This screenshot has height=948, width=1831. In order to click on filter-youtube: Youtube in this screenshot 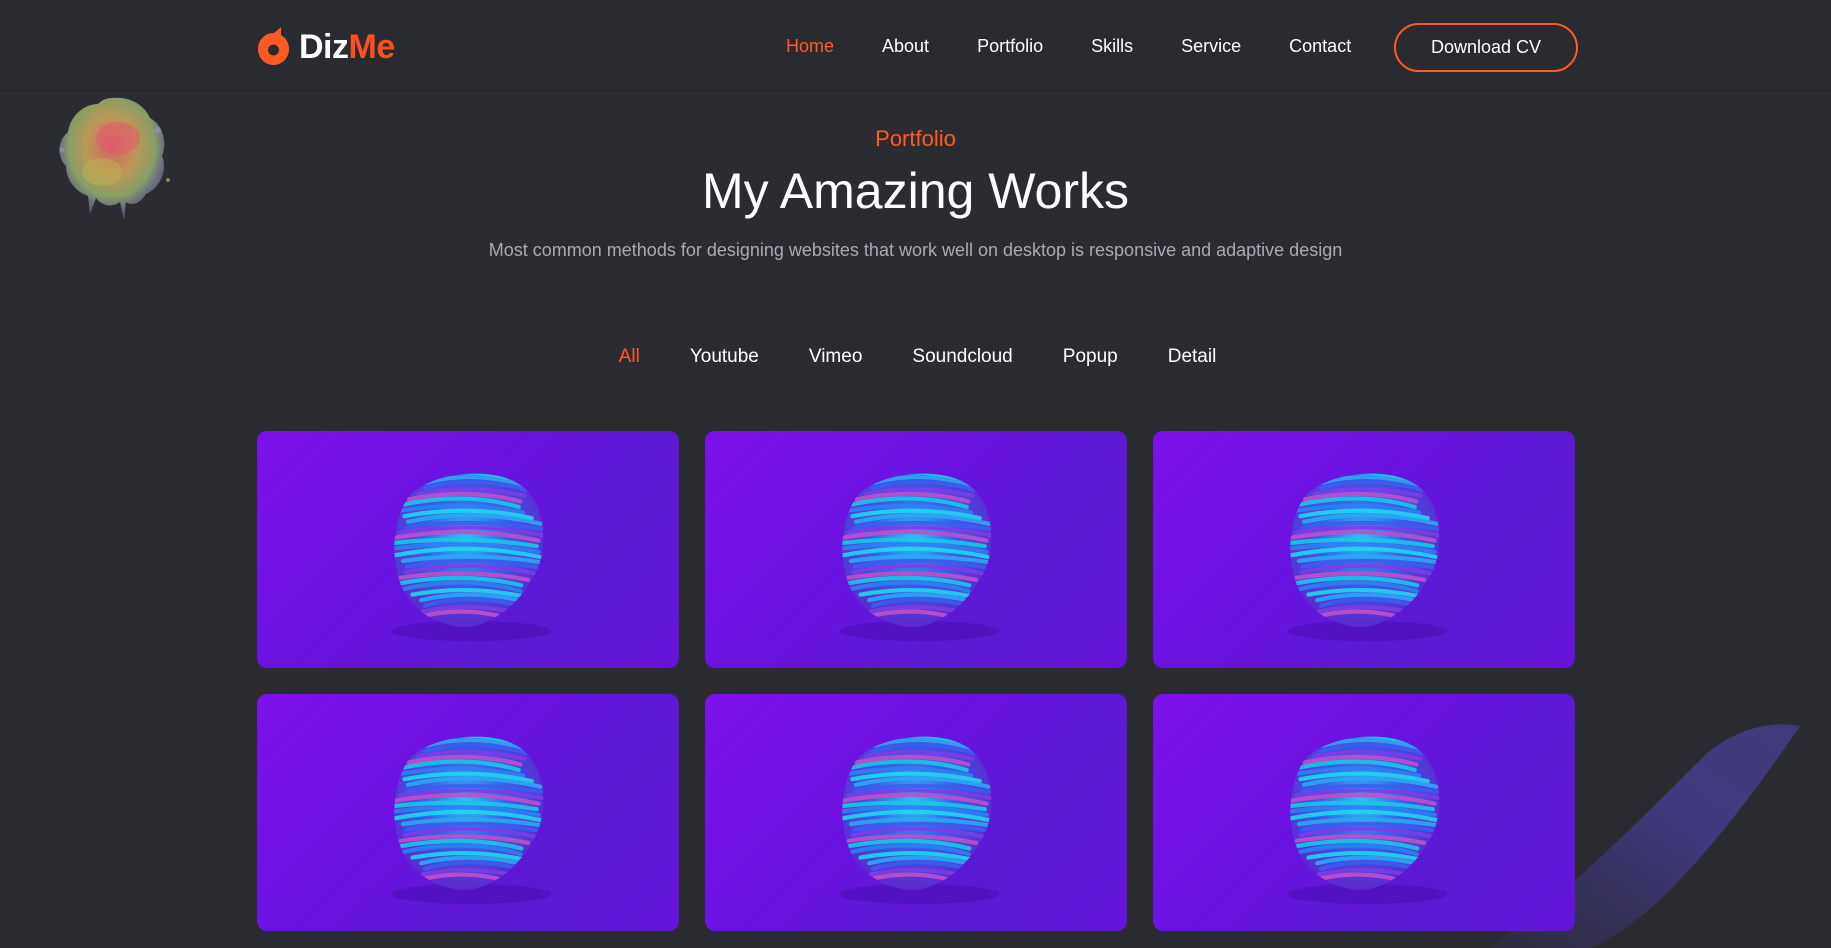, I will do `click(724, 357)`.